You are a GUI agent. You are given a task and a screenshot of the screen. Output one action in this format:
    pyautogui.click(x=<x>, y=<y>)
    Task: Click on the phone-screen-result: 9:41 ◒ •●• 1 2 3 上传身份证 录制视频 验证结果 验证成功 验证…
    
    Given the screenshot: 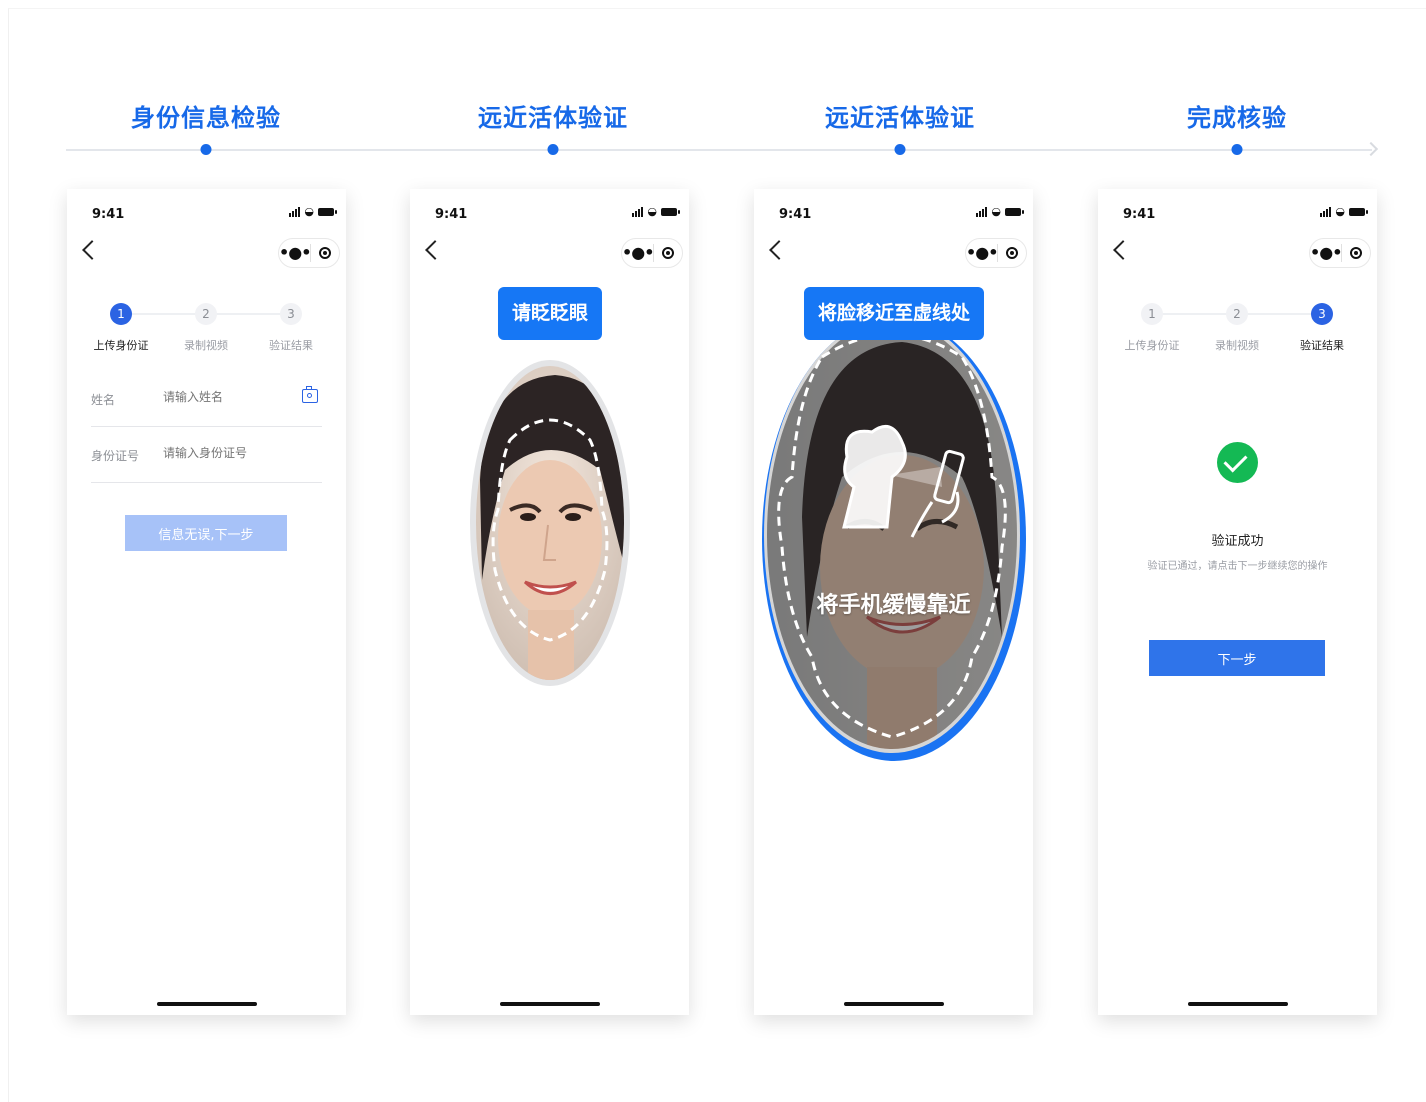 What is the action you would take?
    pyautogui.click(x=1237, y=602)
    